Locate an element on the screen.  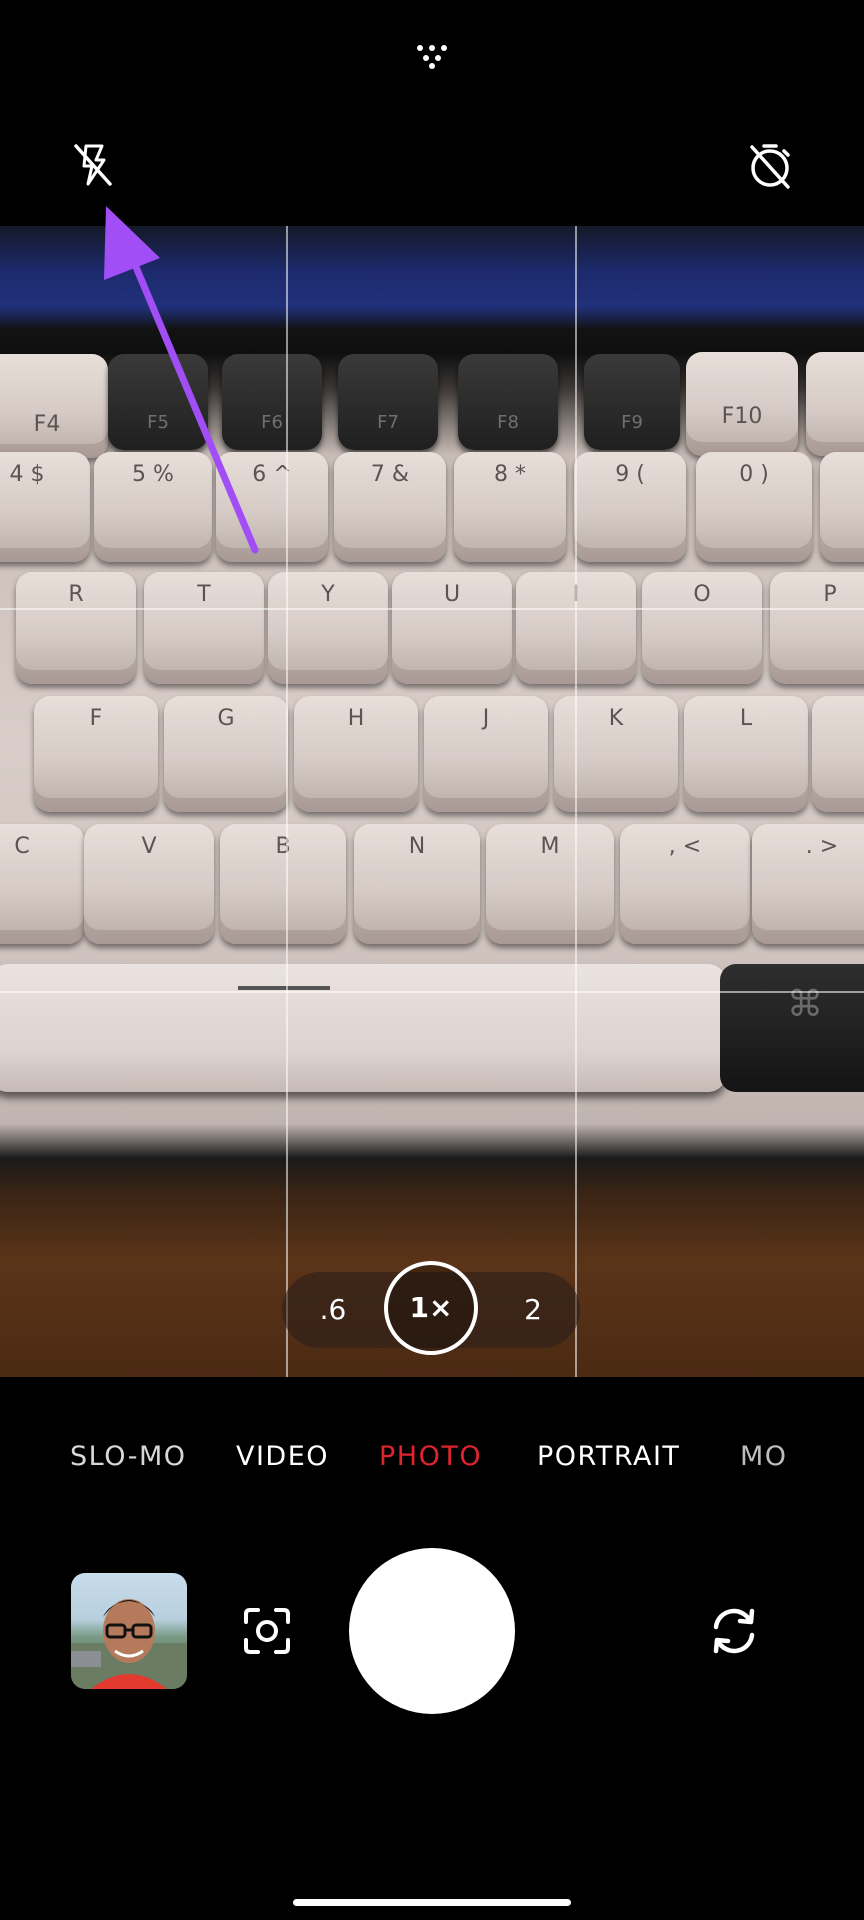
zoom-2x-button: 2 is located at coordinates (533, 1310).